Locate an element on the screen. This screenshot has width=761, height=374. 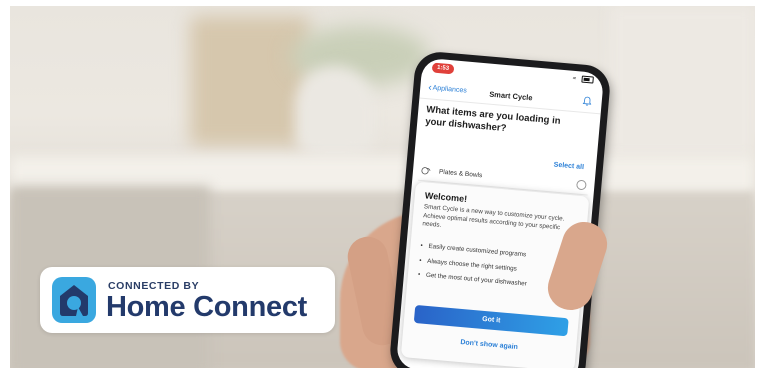
background-books is located at coordinates (250, 81).